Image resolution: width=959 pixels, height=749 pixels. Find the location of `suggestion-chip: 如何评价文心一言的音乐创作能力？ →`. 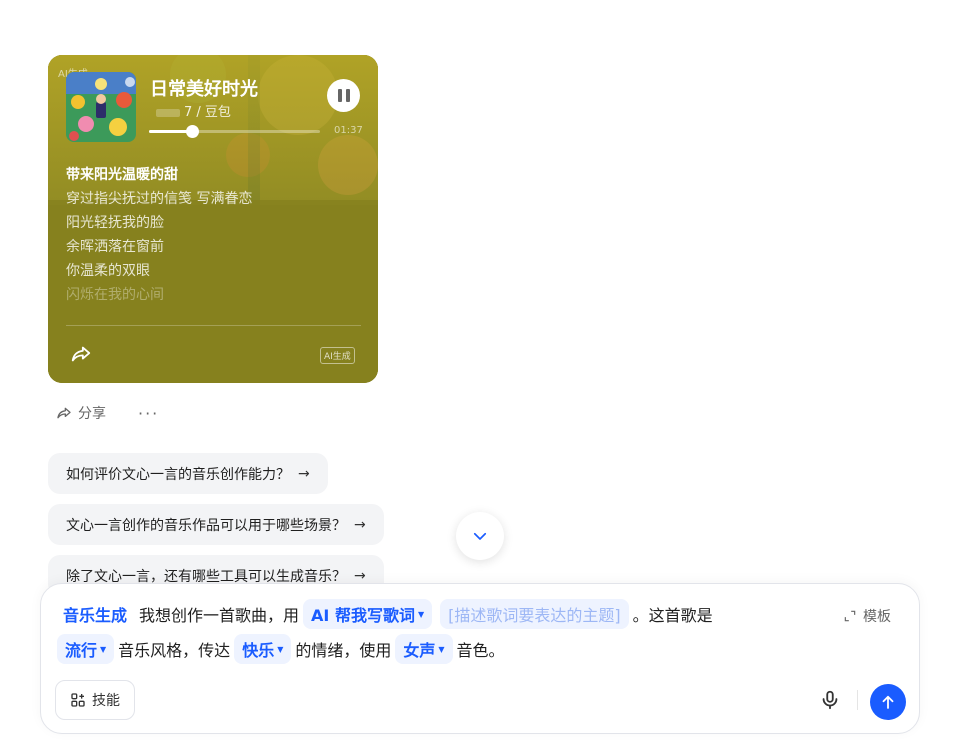

suggestion-chip: 如何评价文心一言的音乐创作能力？ → is located at coordinates (188, 473).